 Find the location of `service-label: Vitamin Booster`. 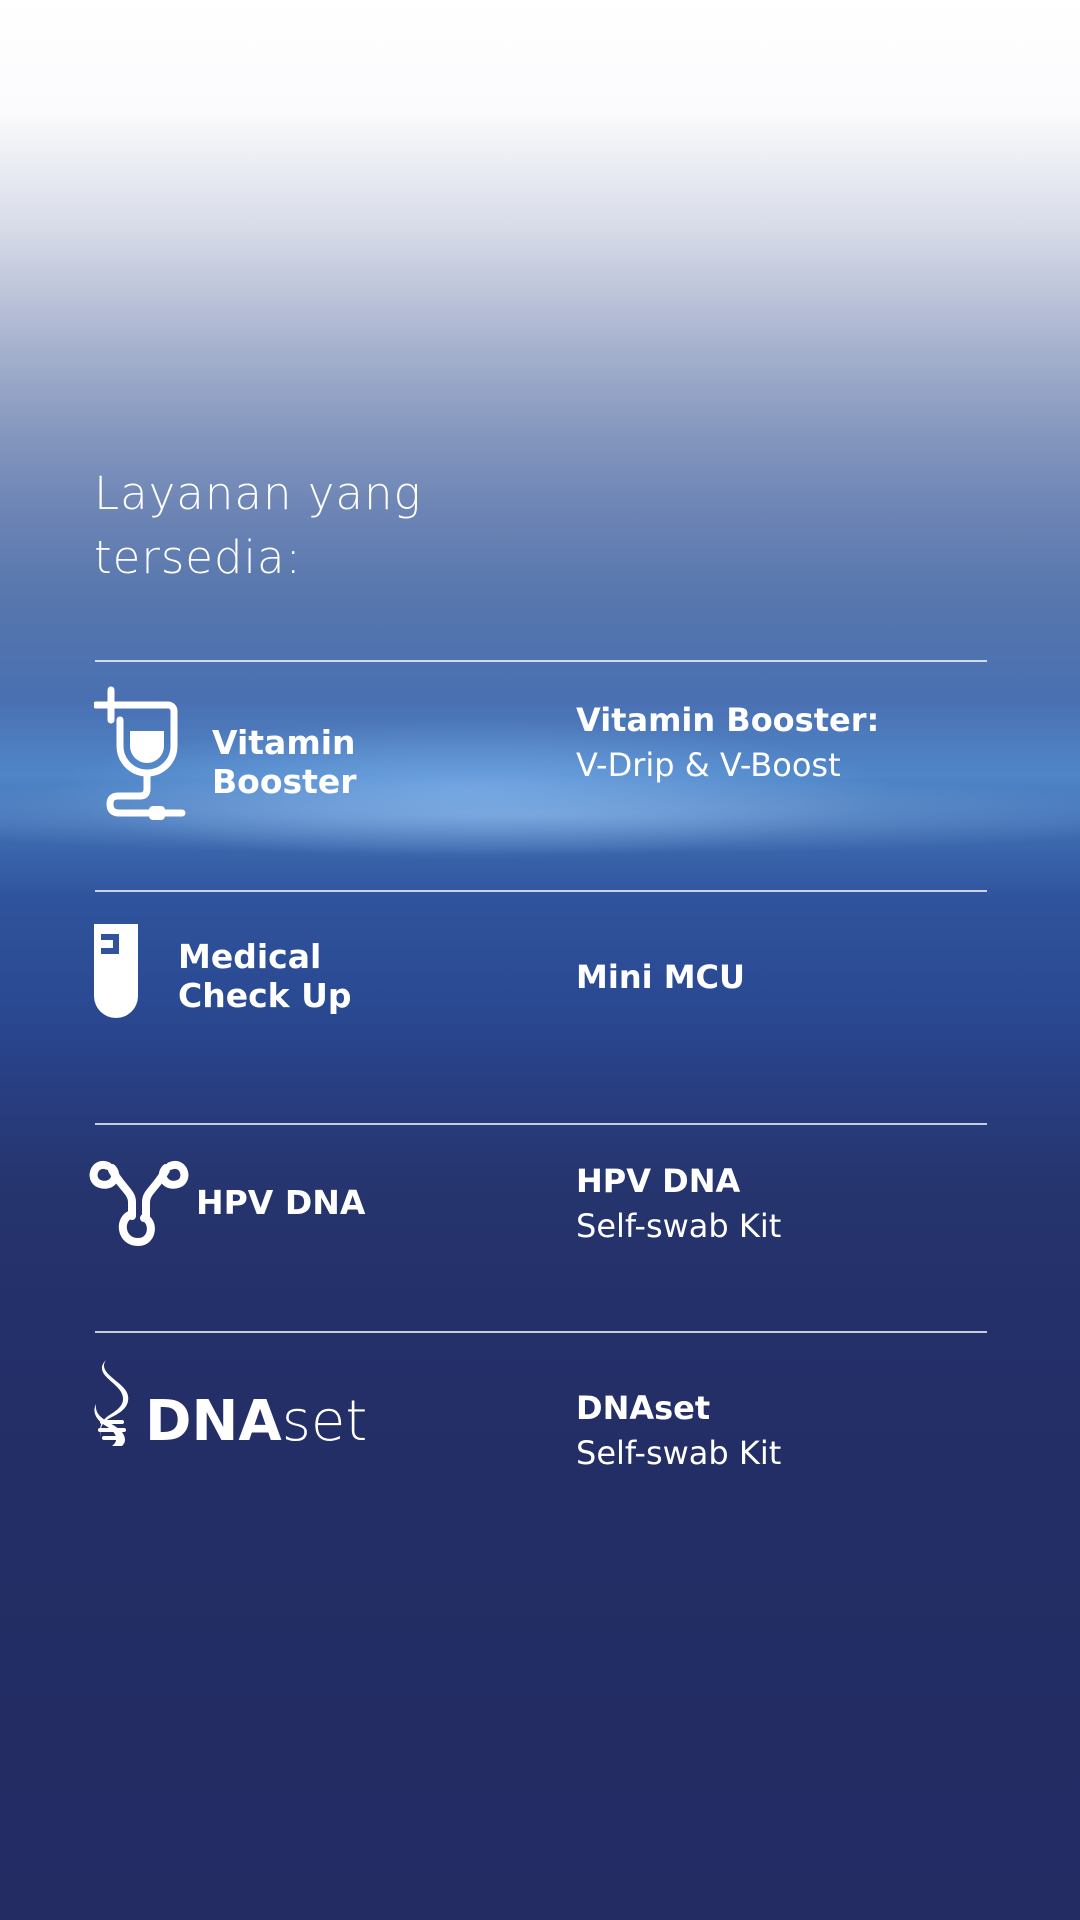

service-label: Vitamin Booster is located at coordinates (284, 762).